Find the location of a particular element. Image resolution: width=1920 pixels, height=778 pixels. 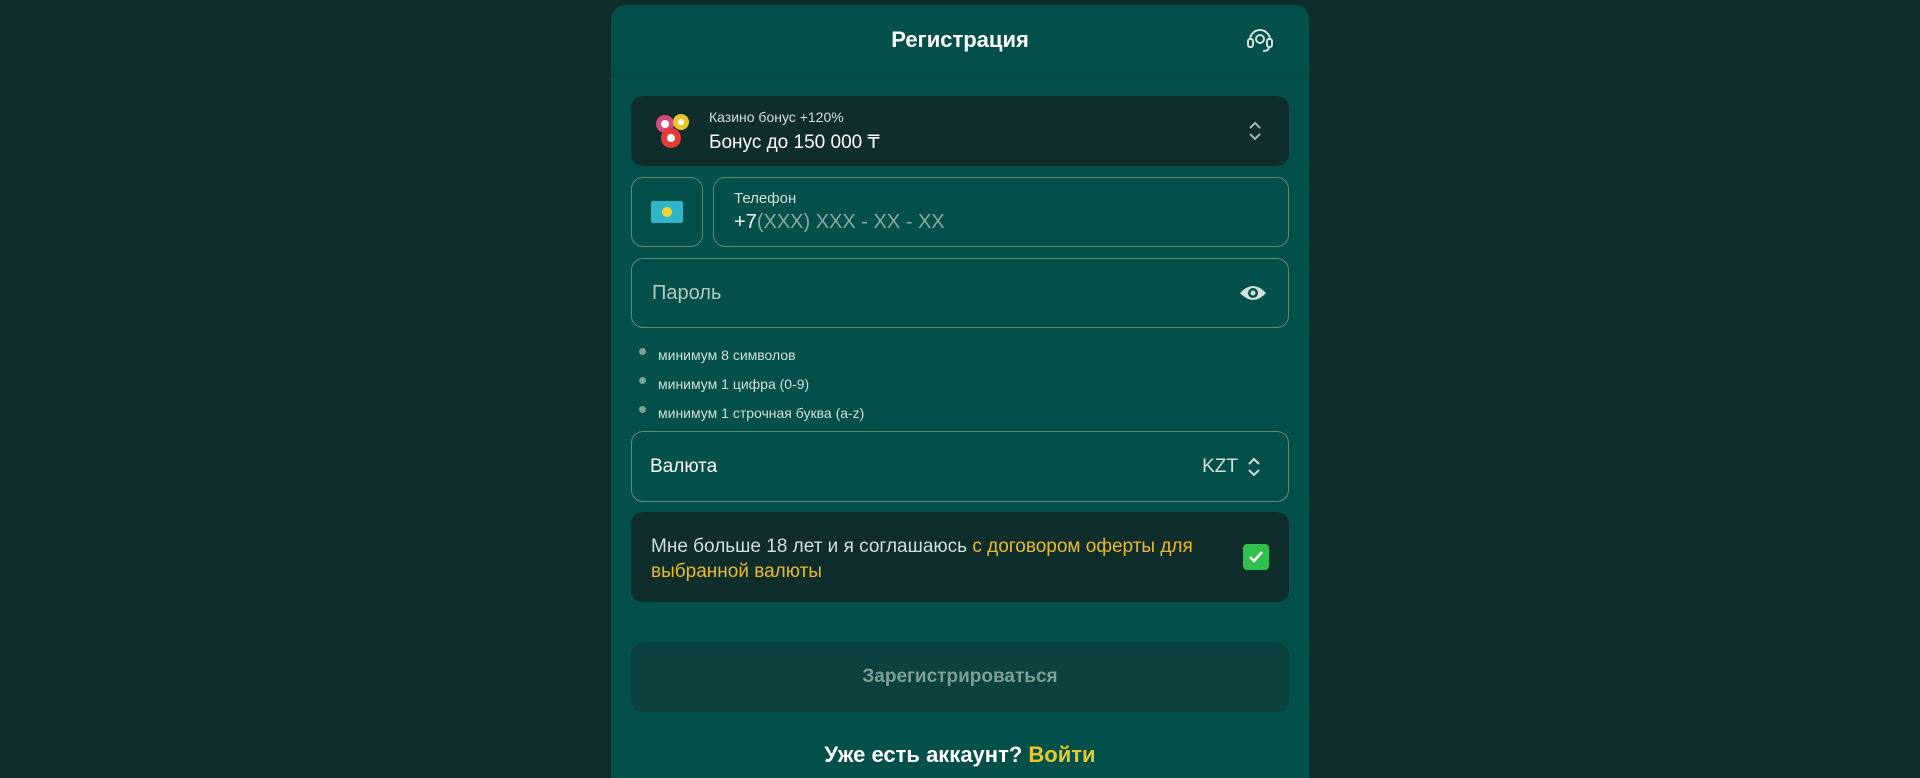

password-rule: минимум 1 строчная буква (a-z) is located at coordinates (964, 412).